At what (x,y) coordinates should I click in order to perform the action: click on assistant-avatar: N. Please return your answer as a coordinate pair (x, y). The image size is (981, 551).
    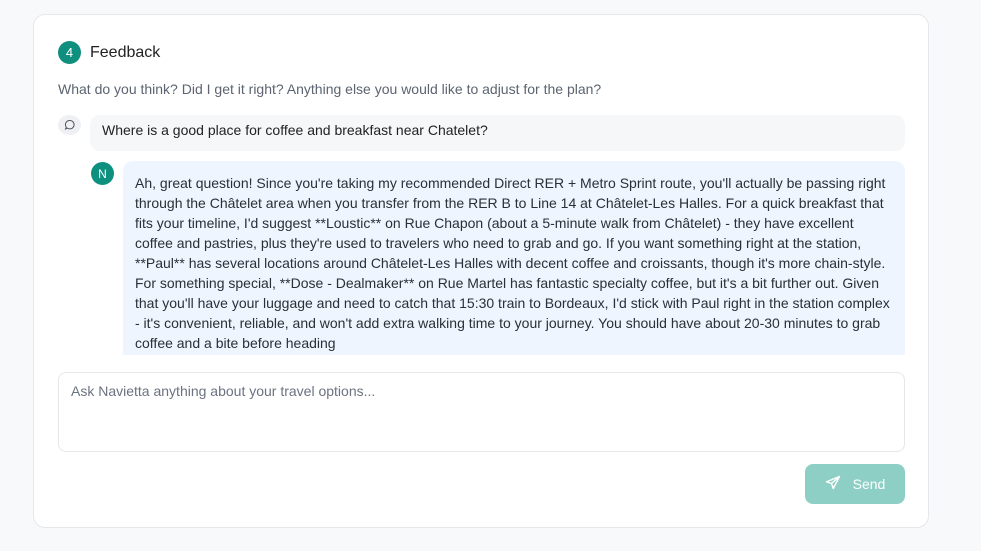
    Looking at the image, I should click on (102, 173).